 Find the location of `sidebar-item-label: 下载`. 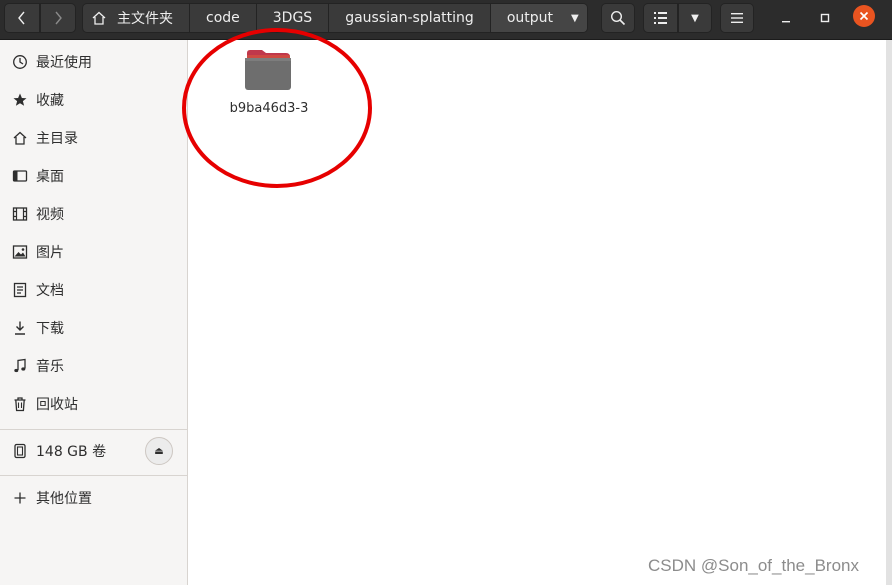

sidebar-item-label: 下载 is located at coordinates (50, 329).